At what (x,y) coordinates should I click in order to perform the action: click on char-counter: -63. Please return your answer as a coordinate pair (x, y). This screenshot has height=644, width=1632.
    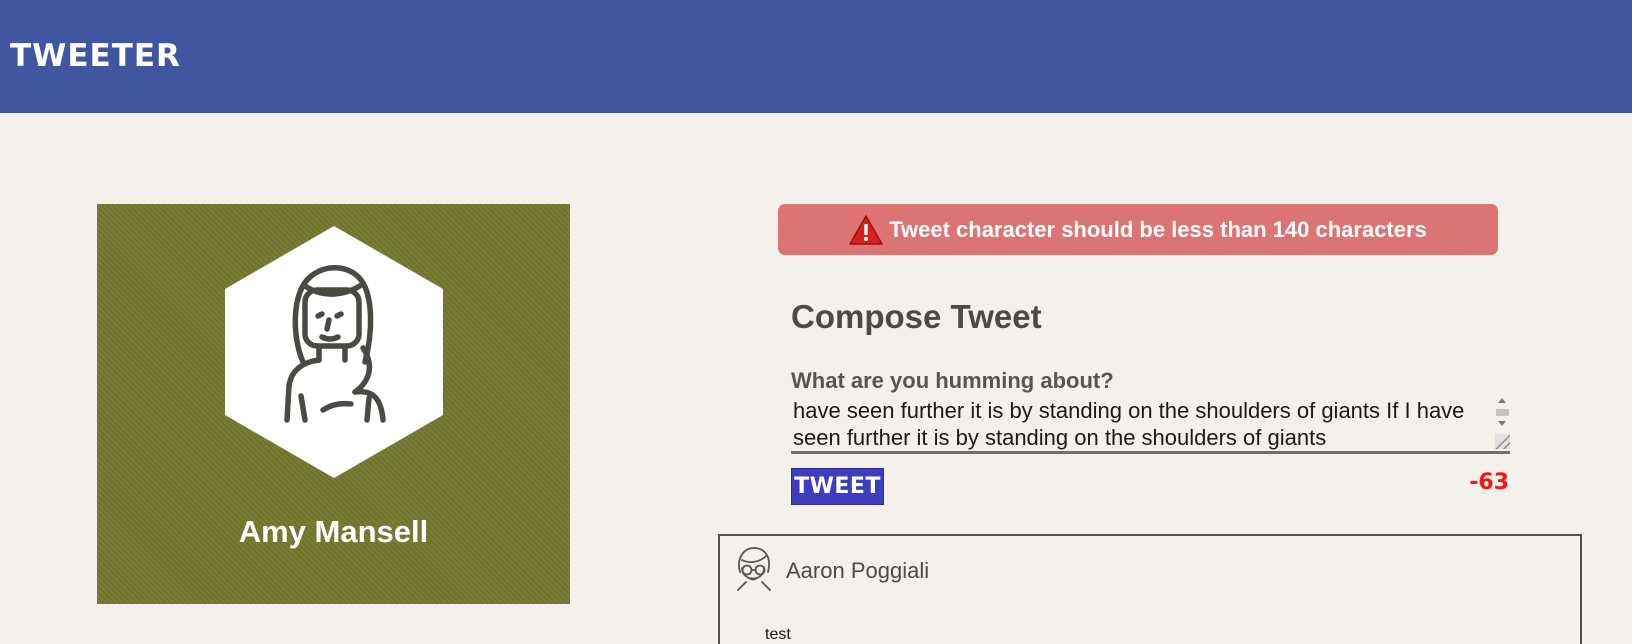
    Looking at the image, I should click on (1489, 482).